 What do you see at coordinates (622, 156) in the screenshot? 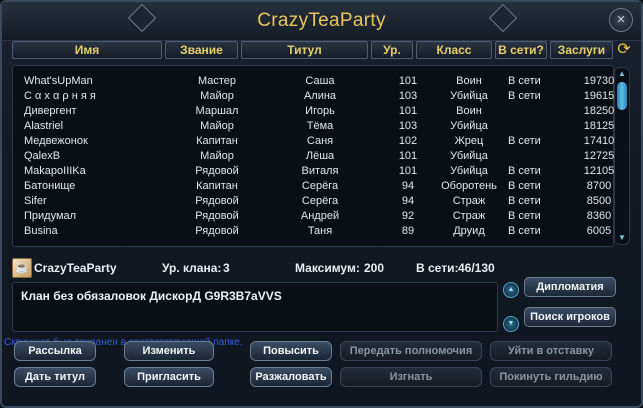
I see `member-list-scrollbar: ▲ ▼` at bounding box center [622, 156].